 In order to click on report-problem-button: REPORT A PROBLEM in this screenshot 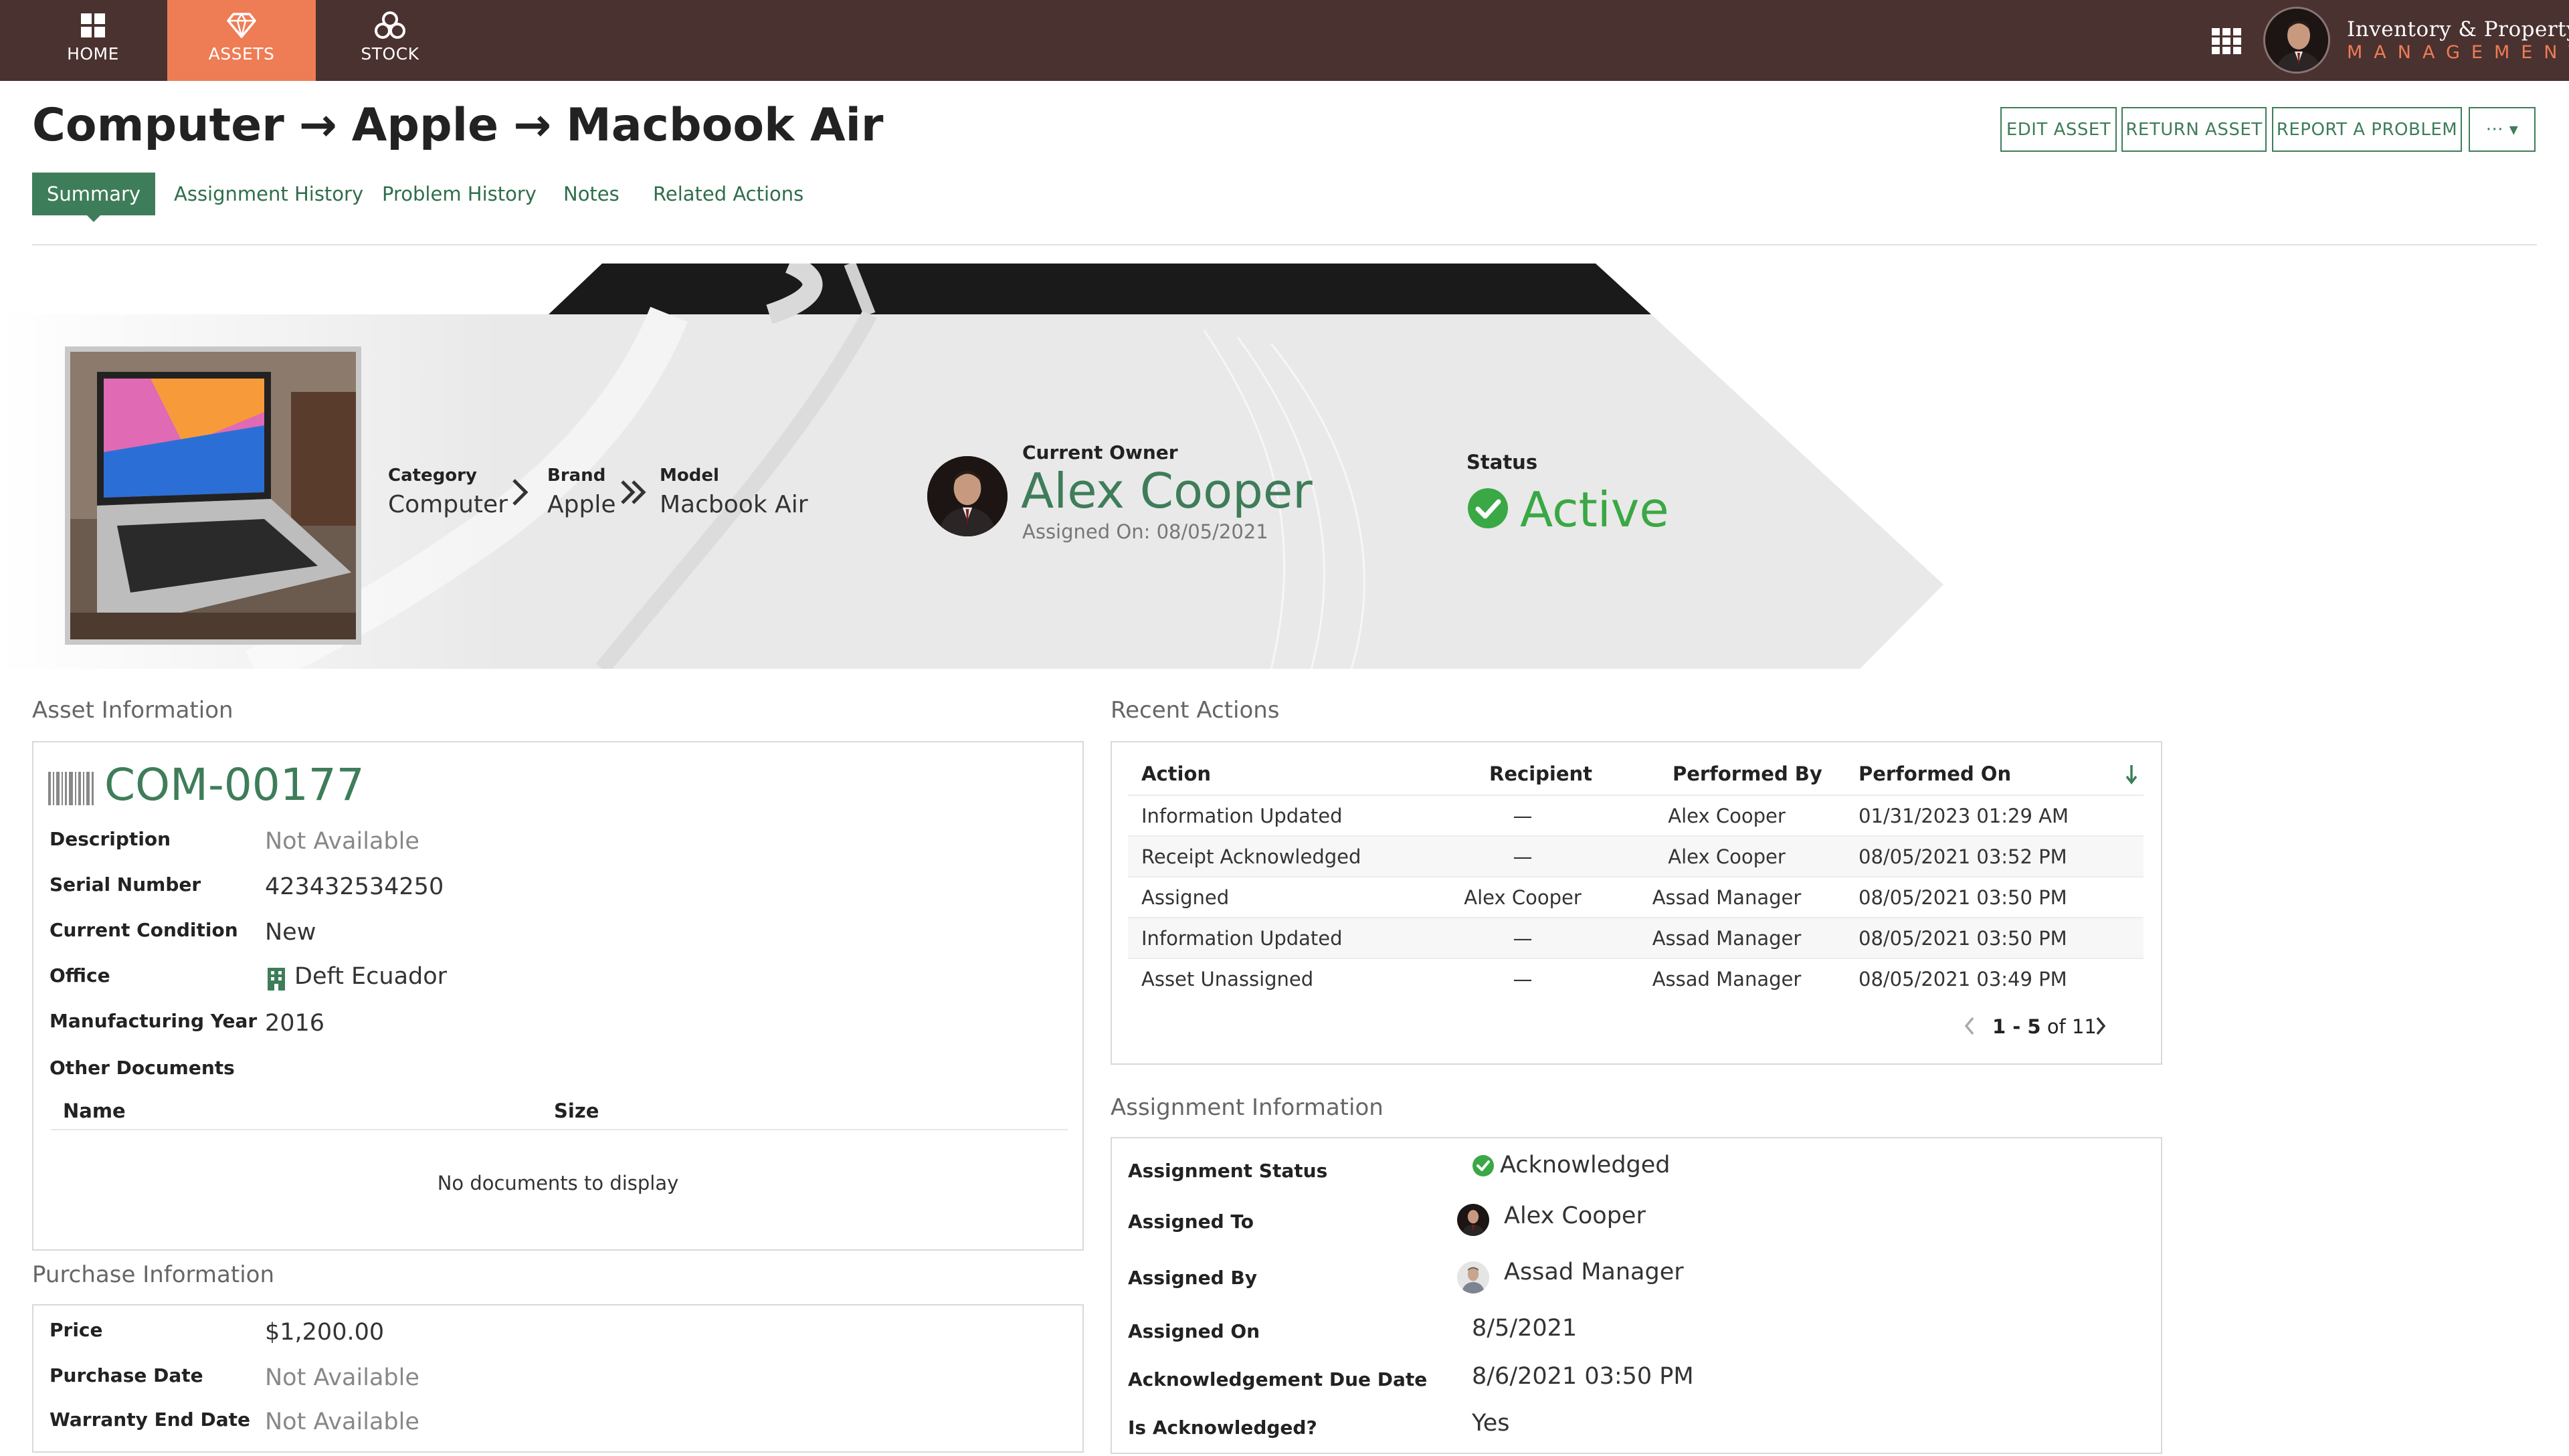, I will do `click(2367, 129)`.